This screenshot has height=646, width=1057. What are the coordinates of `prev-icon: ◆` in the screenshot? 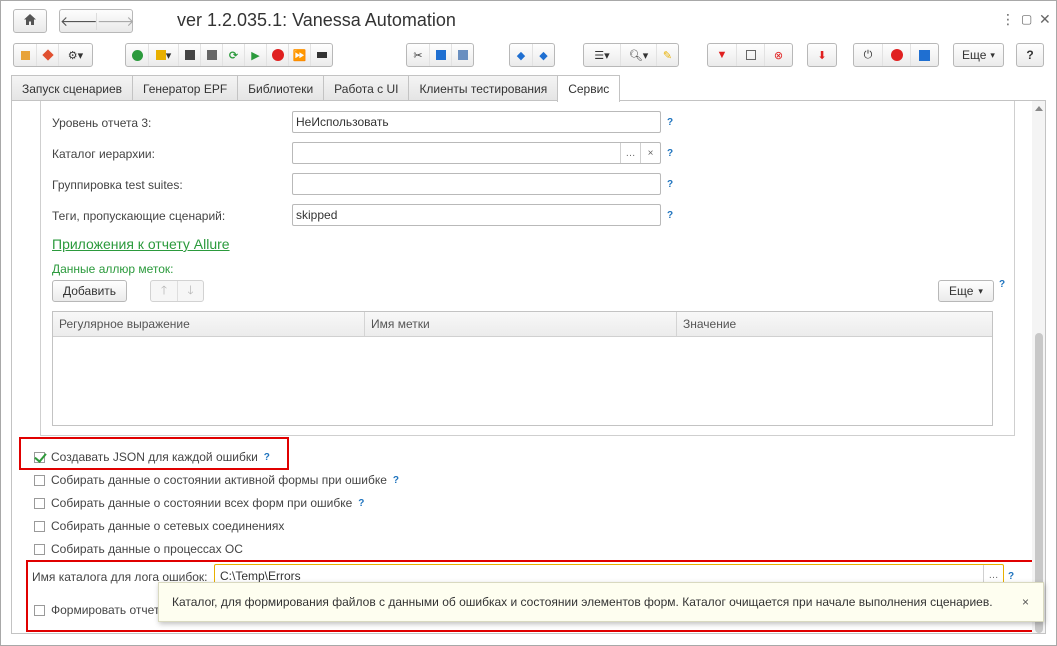 It's located at (521, 55).